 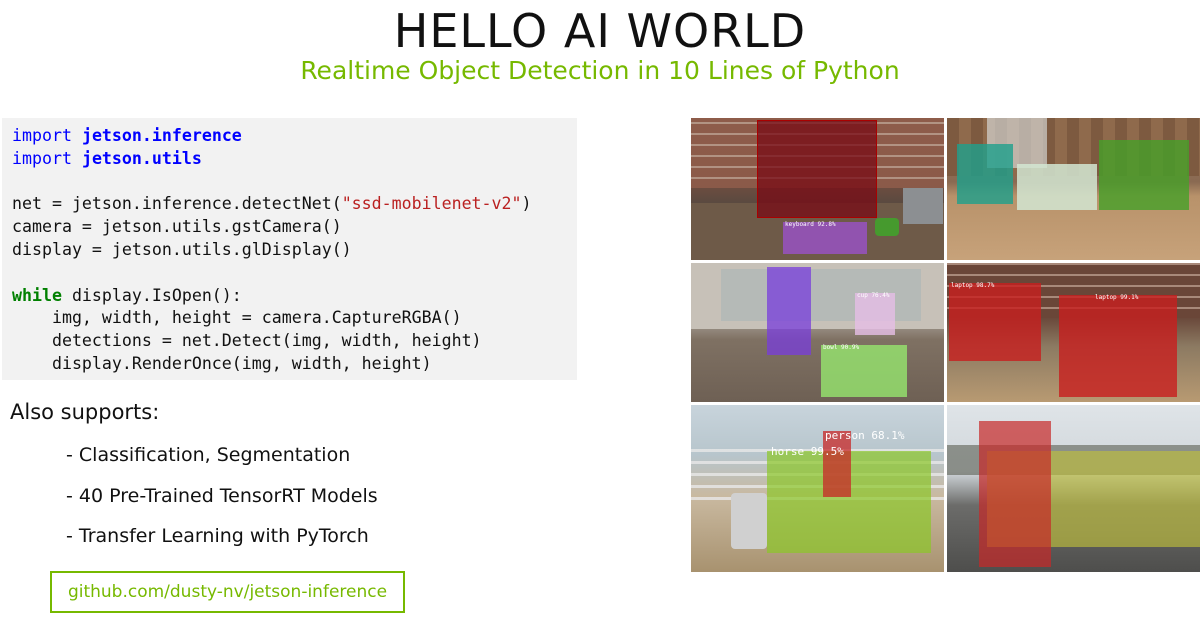 What do you see at coordinates (865, 435) in the screenshot?
I see `detection-label: person 68.1%` at bounding box center [865, 435].